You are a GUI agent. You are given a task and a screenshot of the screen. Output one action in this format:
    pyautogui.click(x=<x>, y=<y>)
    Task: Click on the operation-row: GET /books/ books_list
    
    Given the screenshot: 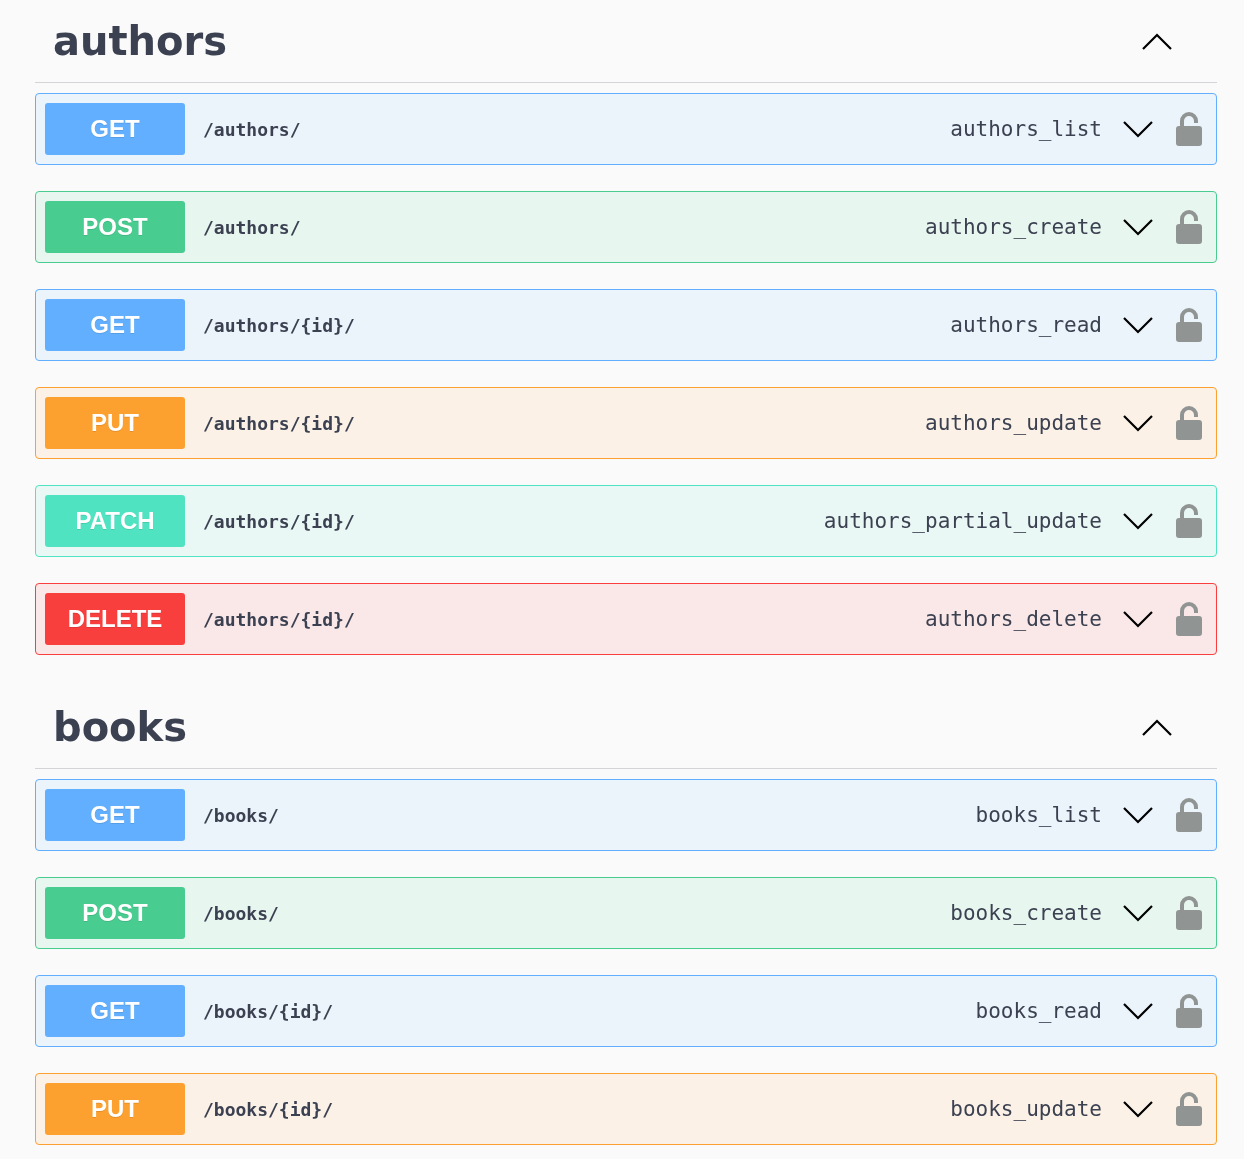 What is the action you would take?
    pyautogui.click(x=626, y=815)
    